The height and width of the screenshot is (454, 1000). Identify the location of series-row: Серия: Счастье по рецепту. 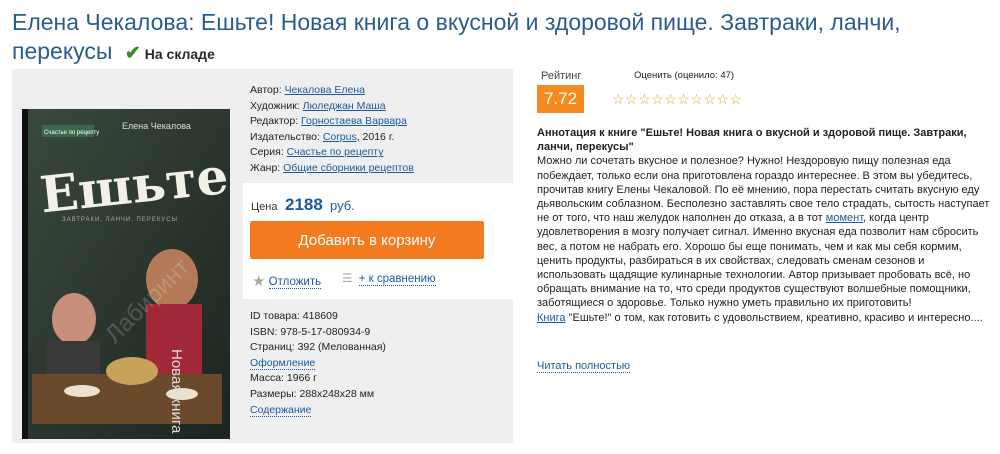
(332, 153).